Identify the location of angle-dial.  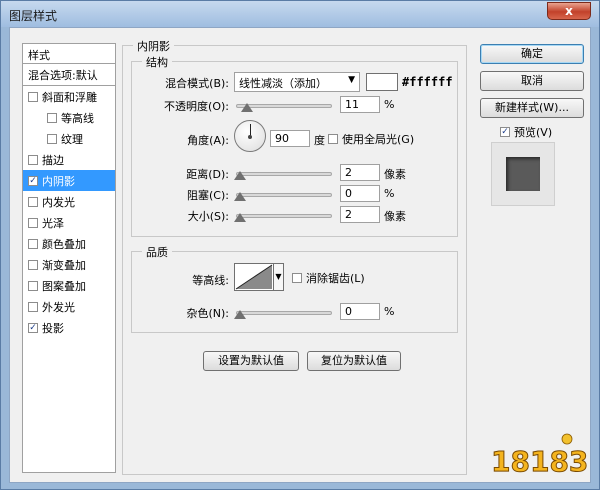
(250, 136).